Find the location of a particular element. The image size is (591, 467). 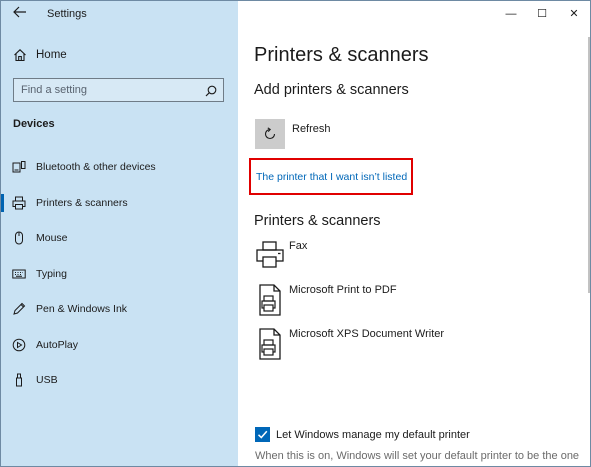

sidebar-item-home: Home is located at coordinates (119, 56).